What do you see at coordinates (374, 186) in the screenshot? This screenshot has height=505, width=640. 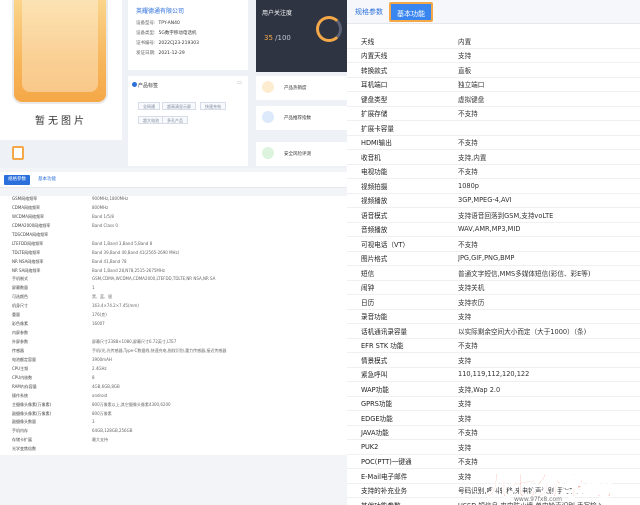 I see `function-key: 视频拍摄` at bounding box center [374, 186].